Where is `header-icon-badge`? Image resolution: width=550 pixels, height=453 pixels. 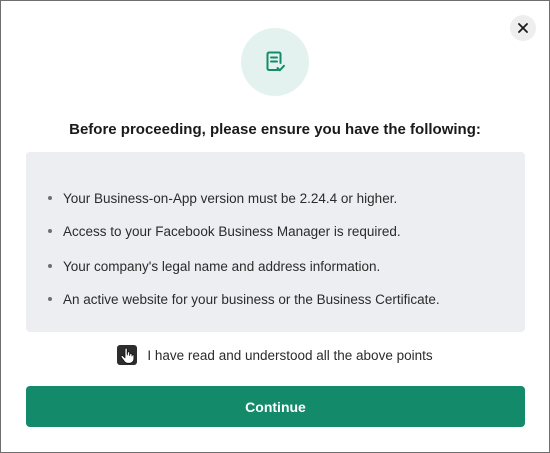 header-icon-badge is located at coordinates (275, 62).